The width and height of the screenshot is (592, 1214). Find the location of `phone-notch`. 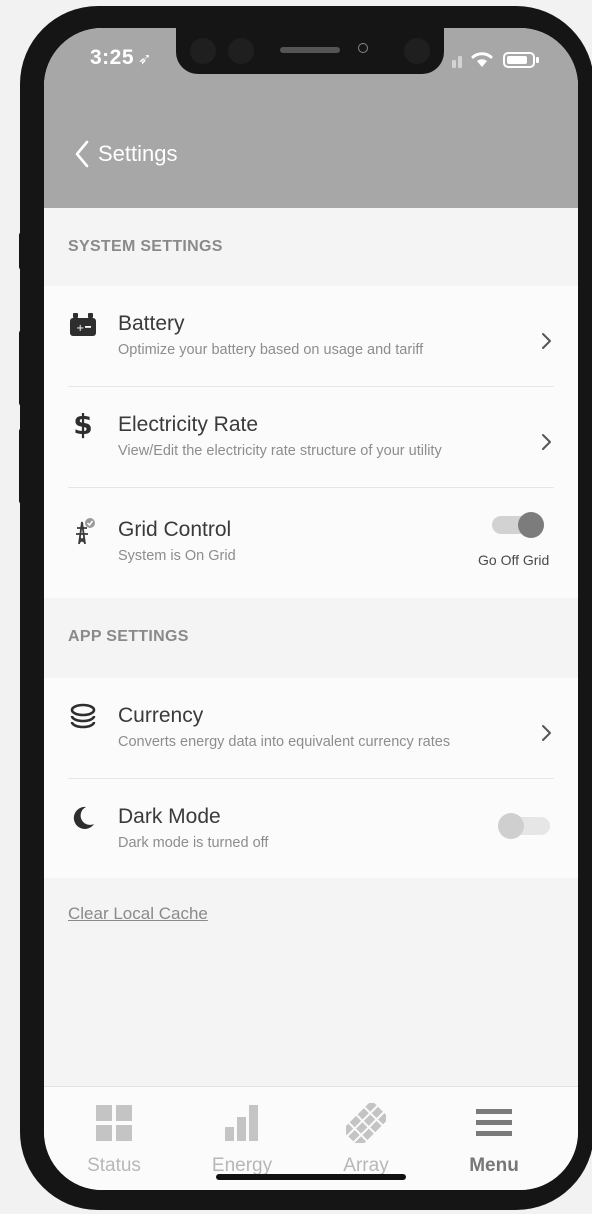

phone-notch is located at coordinates (310, 51).